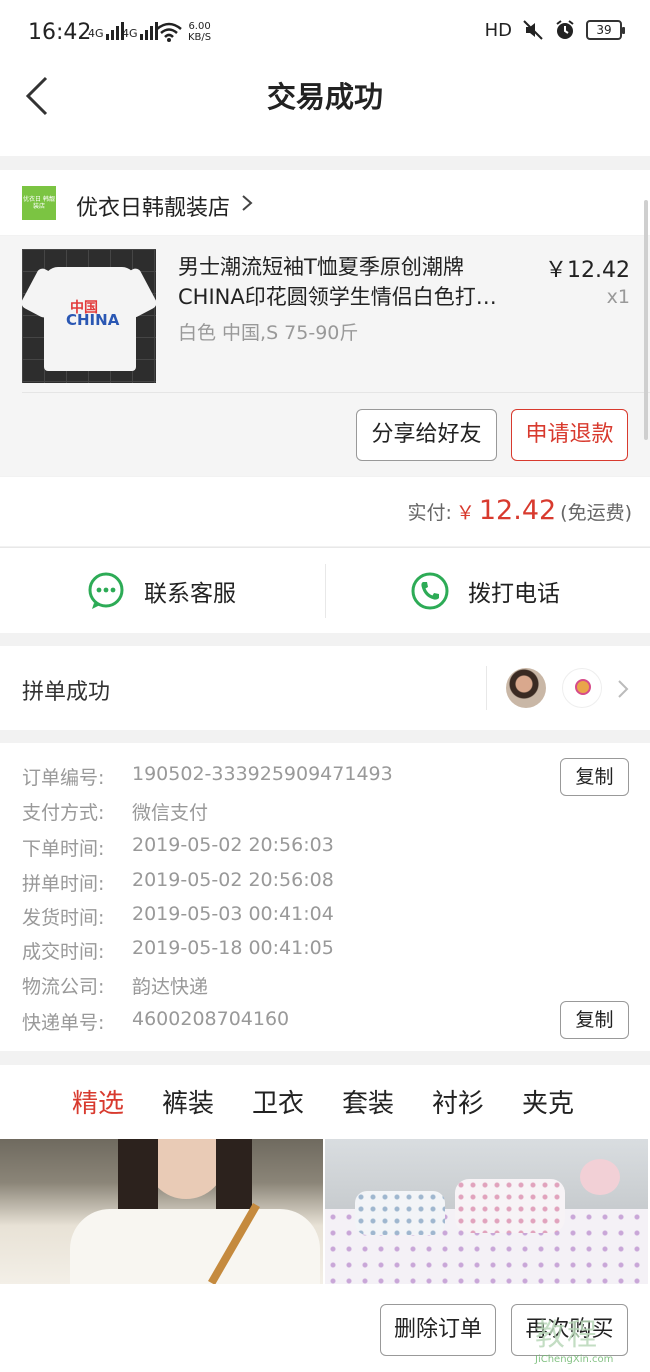  Describe the element at coordinates (66, 692) in the screenshot. I see `group-buy-label: 拼单成功` at that location.